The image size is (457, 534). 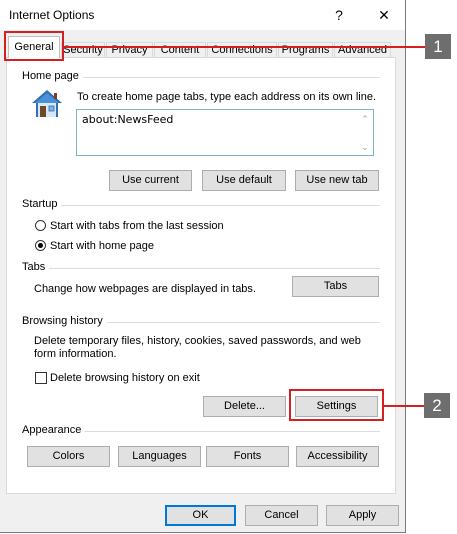 I want to click on tabs-divider, so click(x=202, y=268).